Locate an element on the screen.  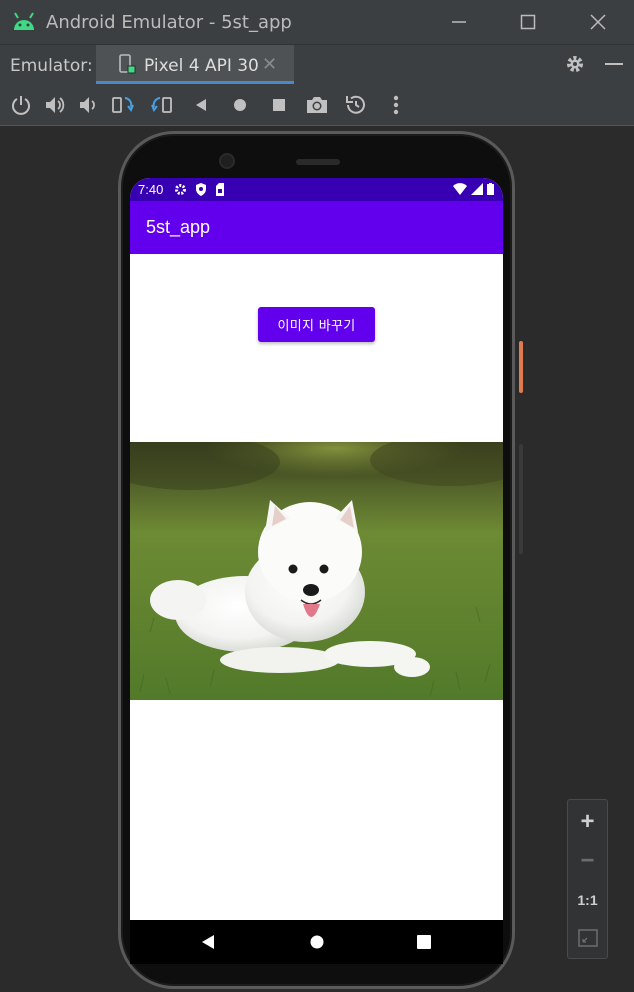
tab-pixel-4-api-30: Pixel 4 API 30 ✕ is located at coordinates (195, 65).